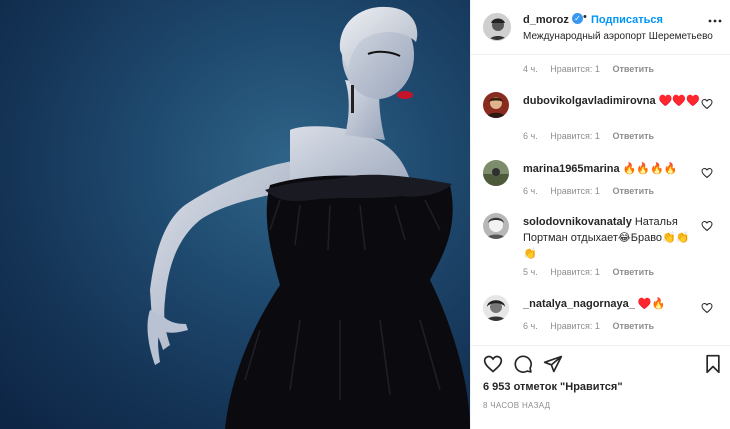 The height and width of the screenshot is (429, 730). I want to click on post-timestamp: 8 ЧАСОВ НАЗАД, so click(517, 405).